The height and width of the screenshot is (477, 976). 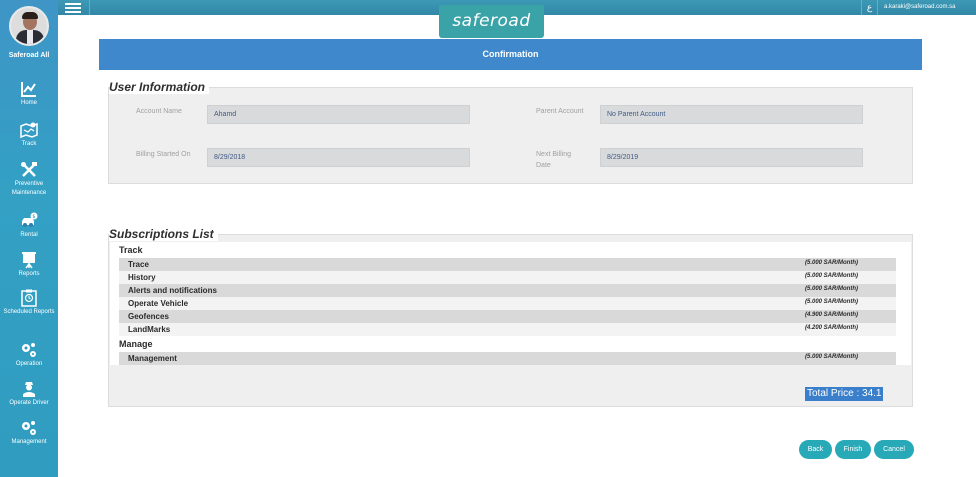 What do you see at coordinates (29, 270) in the screenshot?
I see `sidebar-item-reports: Reports` at bounding box center [29, 270].